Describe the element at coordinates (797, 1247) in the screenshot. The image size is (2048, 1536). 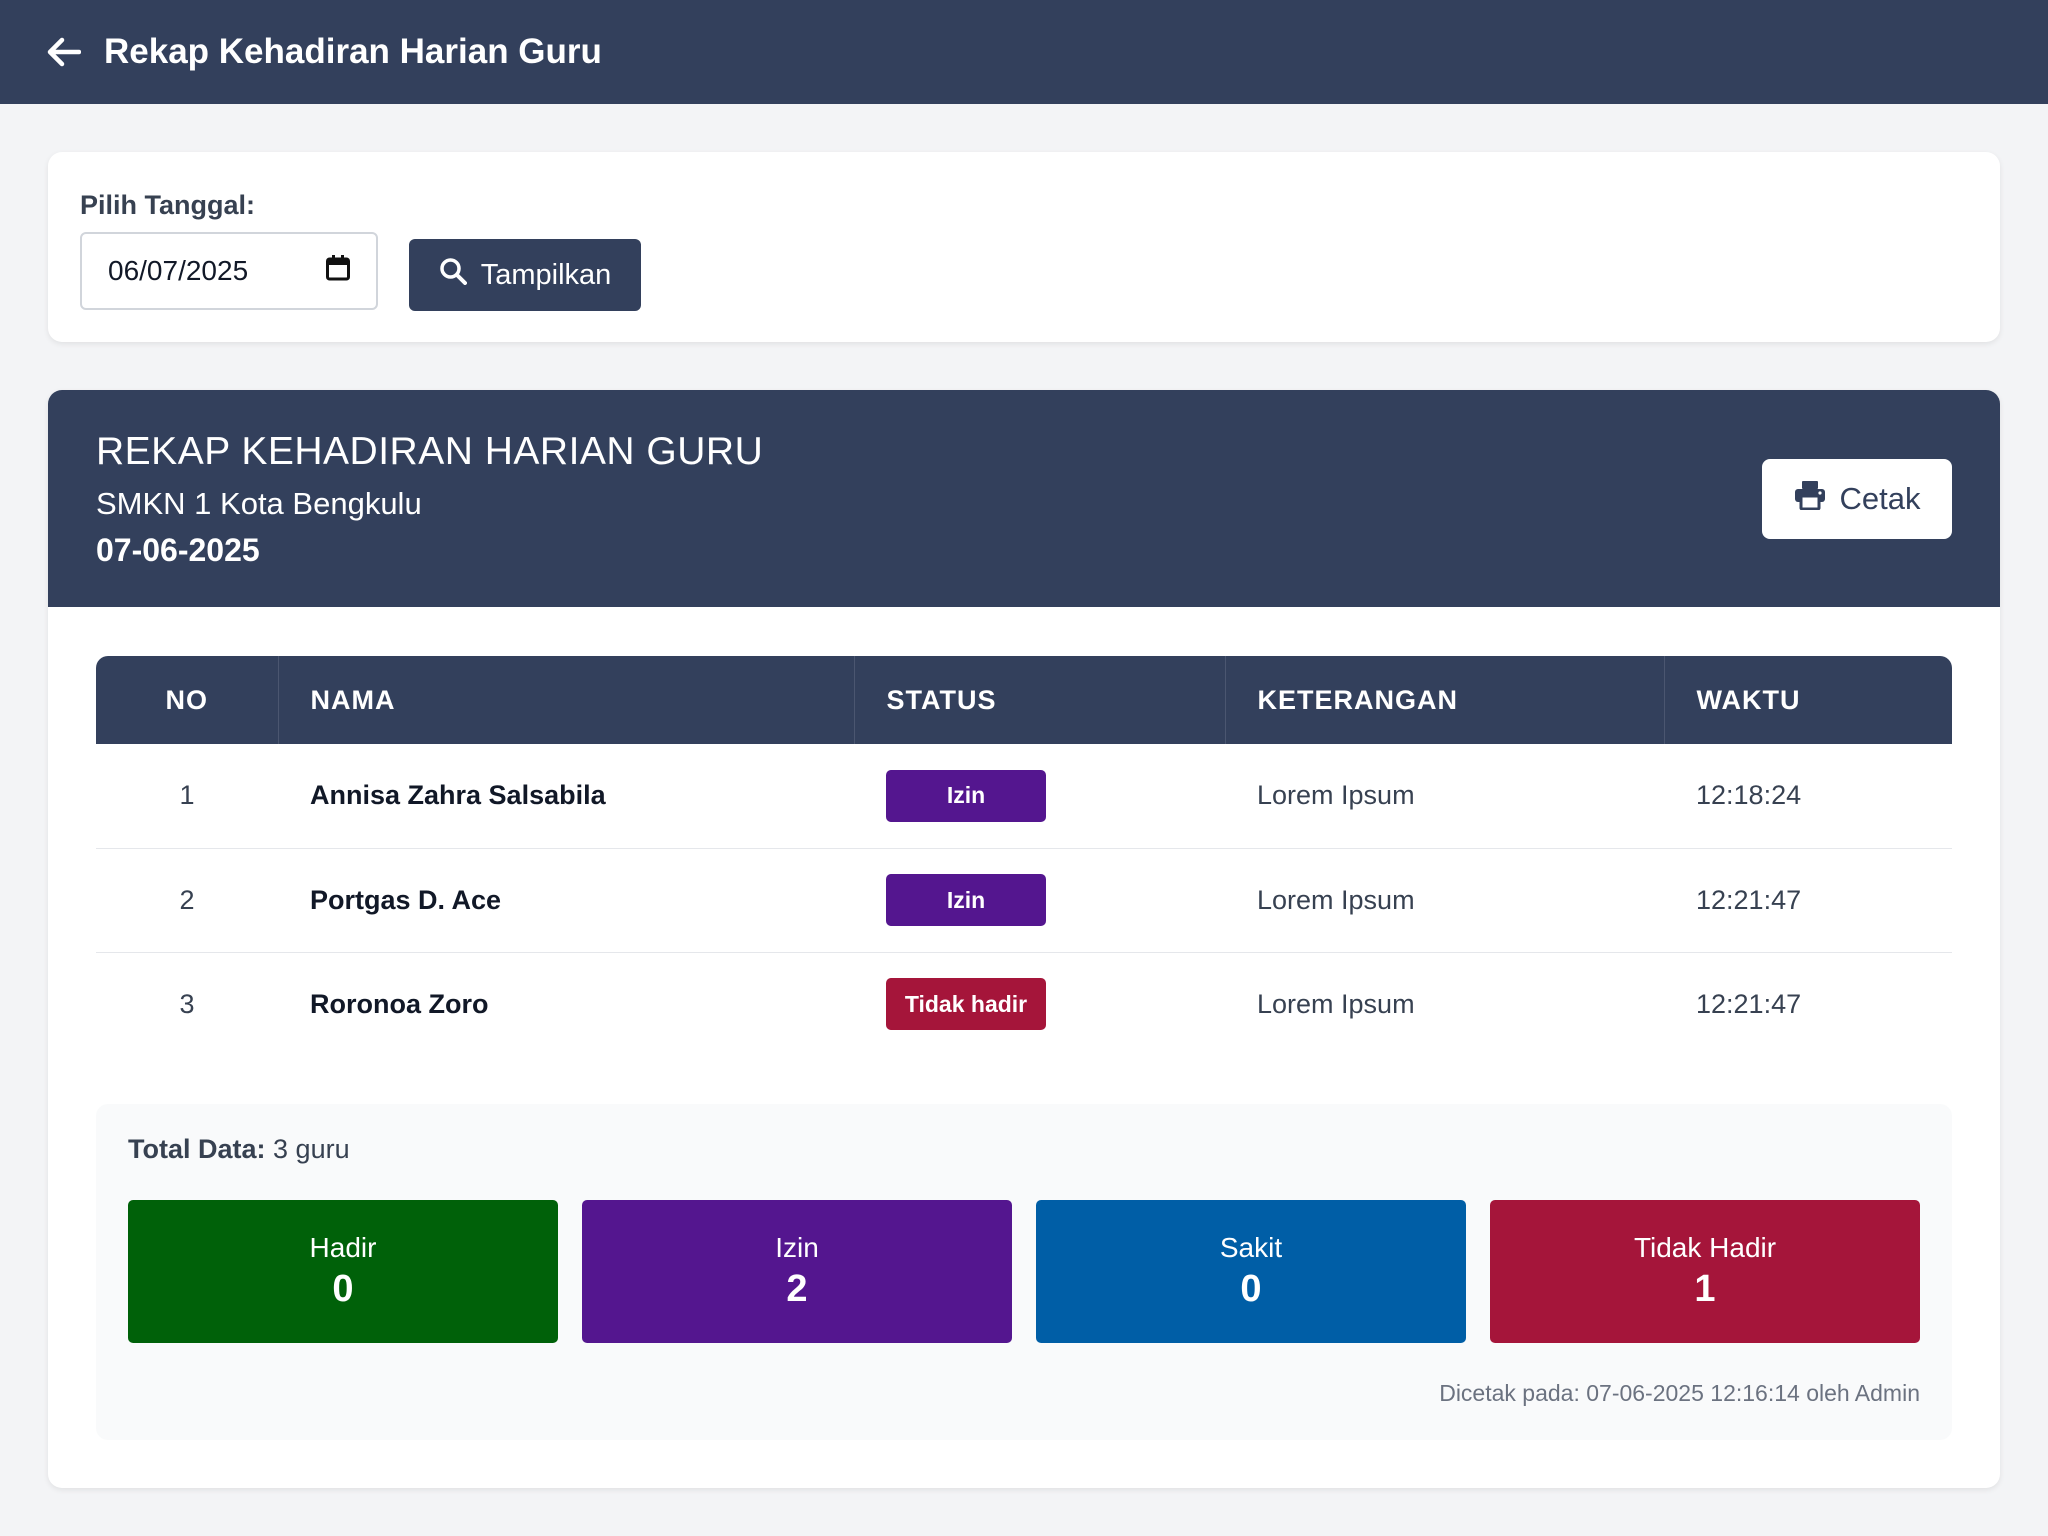
I see `stat-label: Izin` at that location.